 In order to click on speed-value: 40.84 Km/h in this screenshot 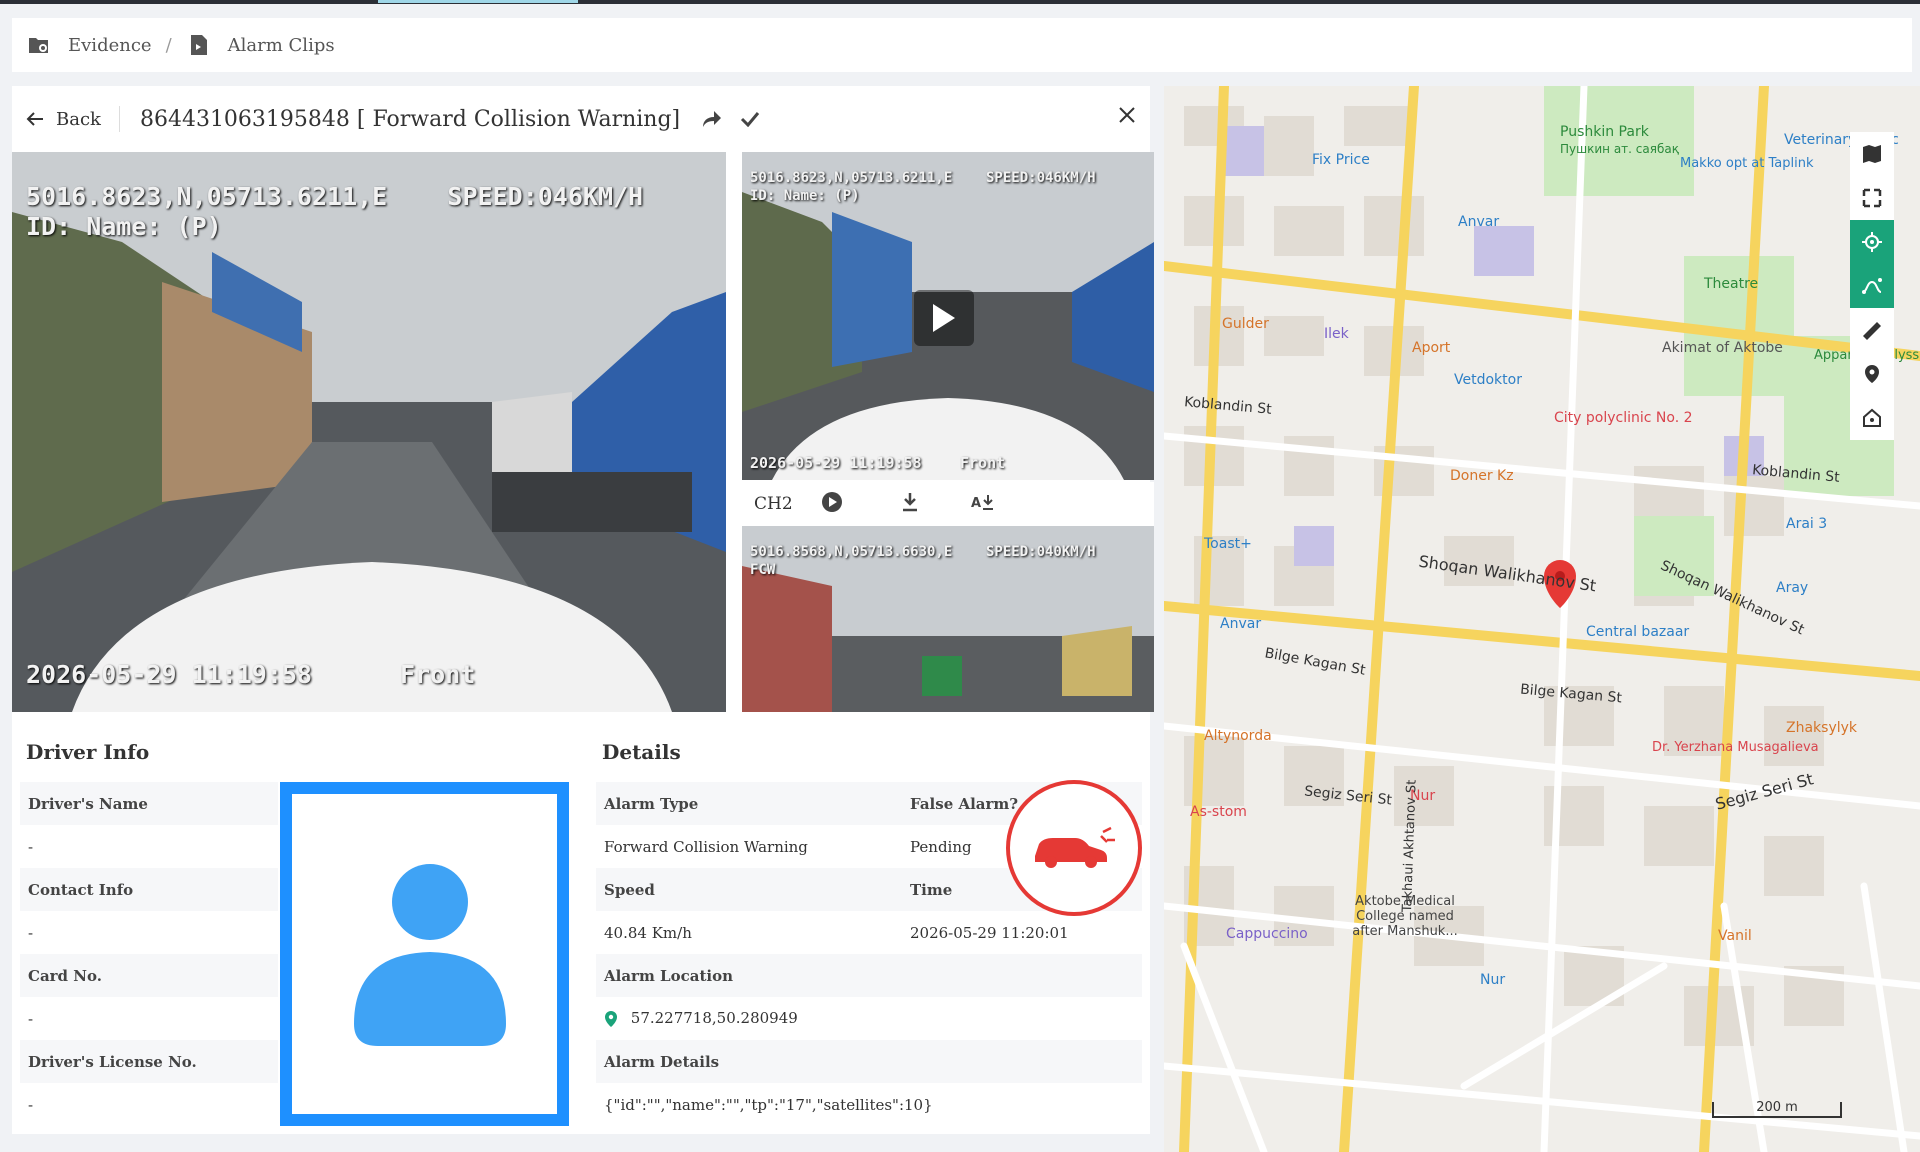, I will do `click(648, 932)`.